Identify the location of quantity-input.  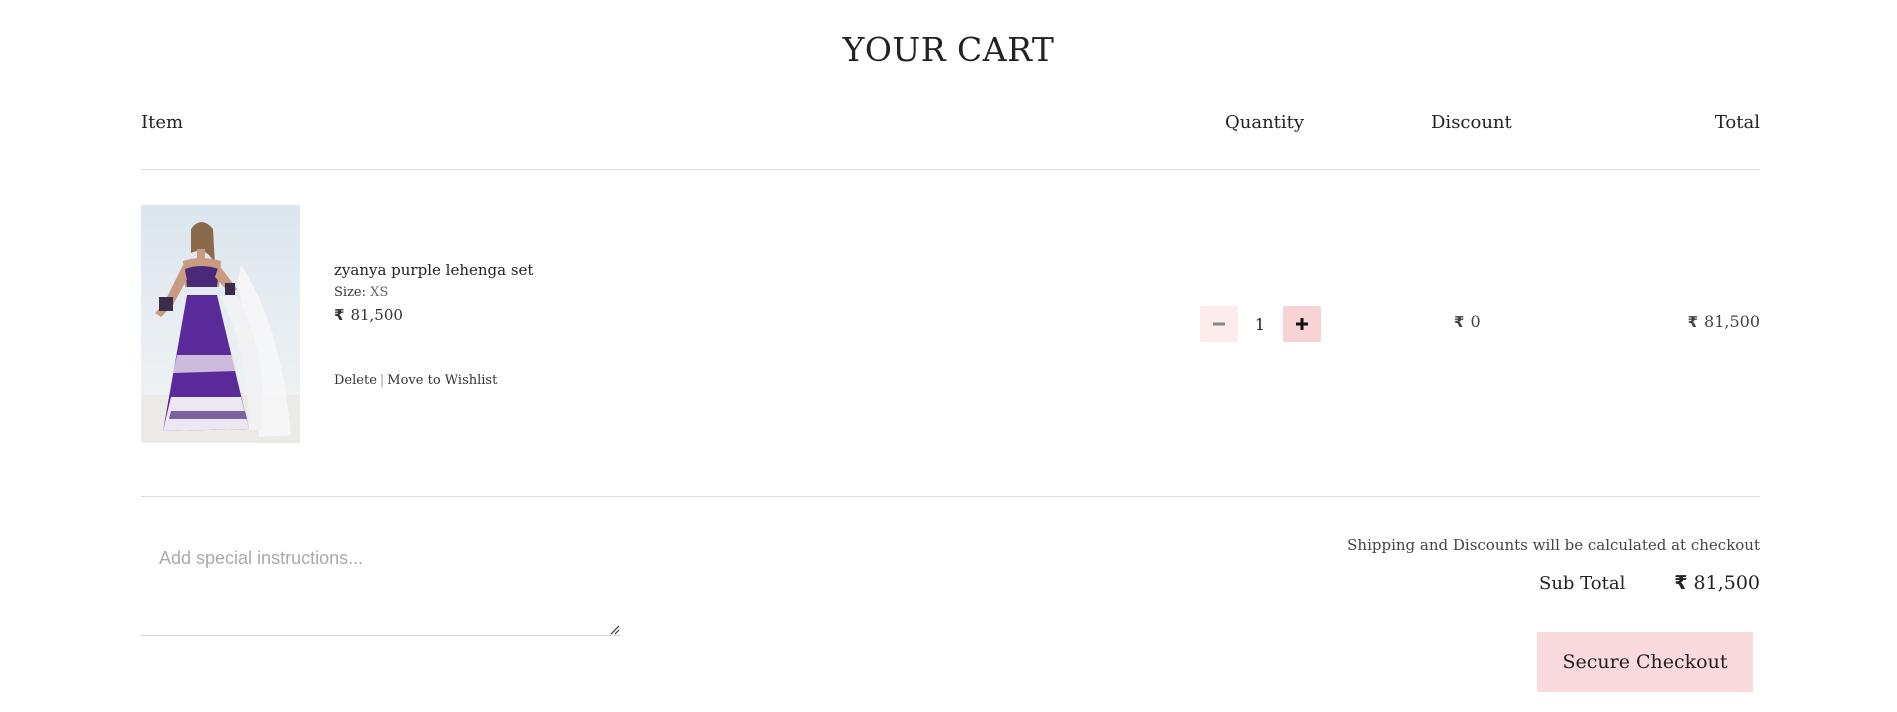
(1260, 324).